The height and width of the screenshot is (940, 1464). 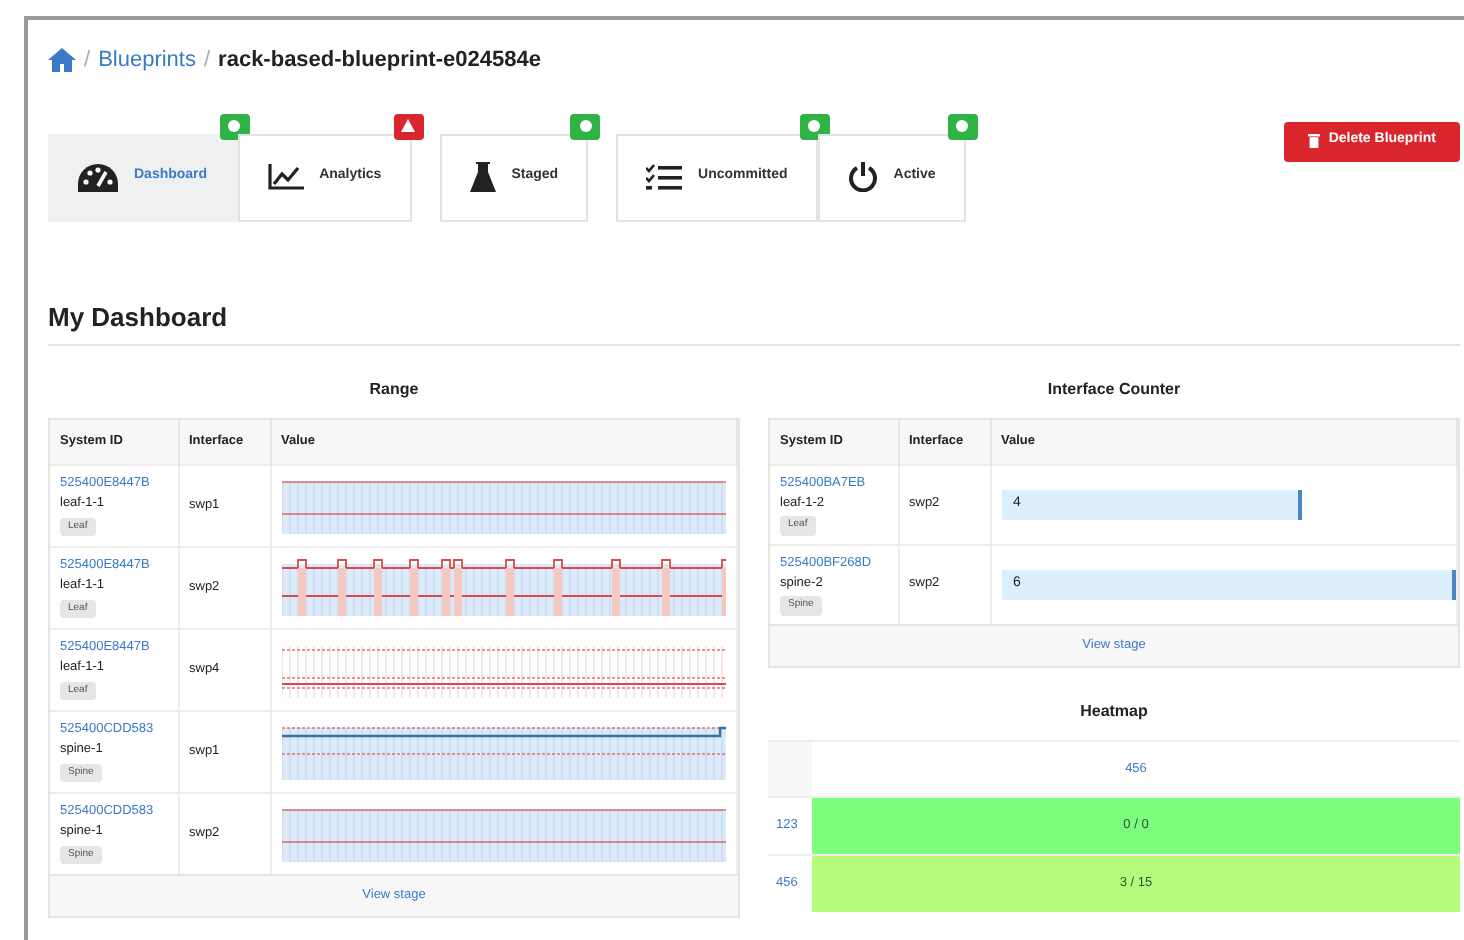 What do you see at coordinates (147, 60) in the screenshot?
I see `breadcrumb-link: Blueprints` at bounding box center [147, 60].